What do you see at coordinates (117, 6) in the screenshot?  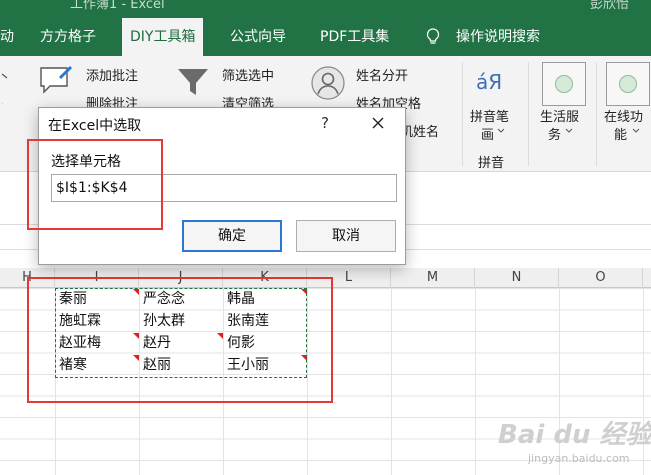 I see `window-title: 工作簿1 - Excel` at bounding box center [117, 6].